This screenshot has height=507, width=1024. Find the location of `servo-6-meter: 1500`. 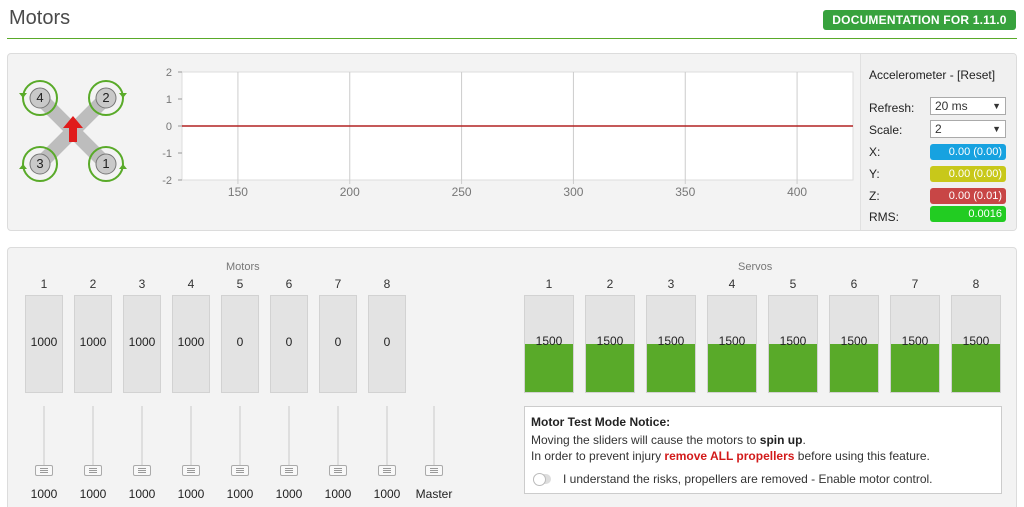

servo-6-meter: 1500 is located at coordinates (854, 344).